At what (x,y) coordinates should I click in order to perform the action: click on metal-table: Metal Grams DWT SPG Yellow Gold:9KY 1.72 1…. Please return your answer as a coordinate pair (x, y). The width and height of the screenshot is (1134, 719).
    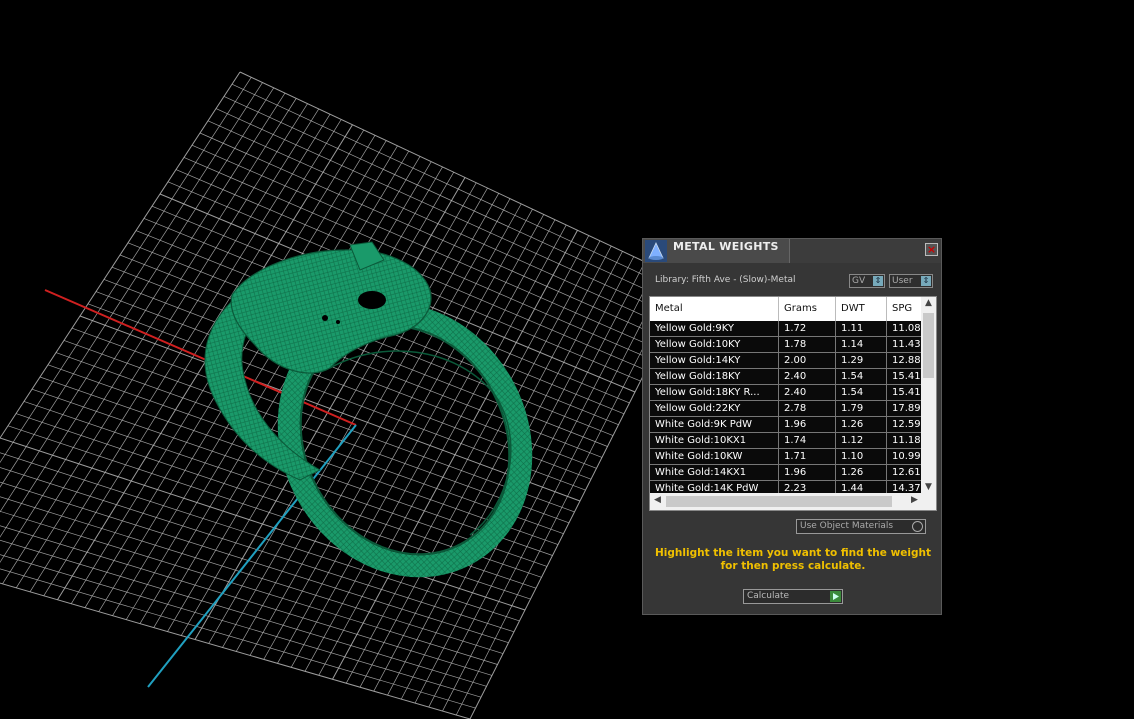
    Looking at the image, I should click on (793, 403).